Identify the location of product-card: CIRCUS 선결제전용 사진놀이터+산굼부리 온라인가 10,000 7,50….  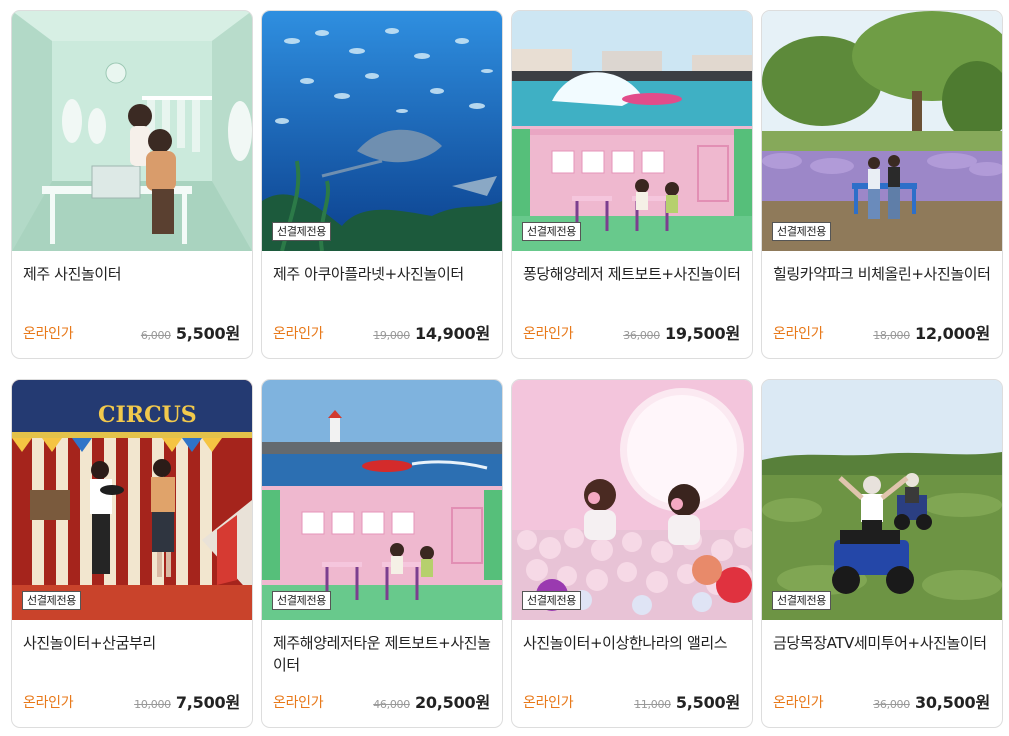
(132, 553).